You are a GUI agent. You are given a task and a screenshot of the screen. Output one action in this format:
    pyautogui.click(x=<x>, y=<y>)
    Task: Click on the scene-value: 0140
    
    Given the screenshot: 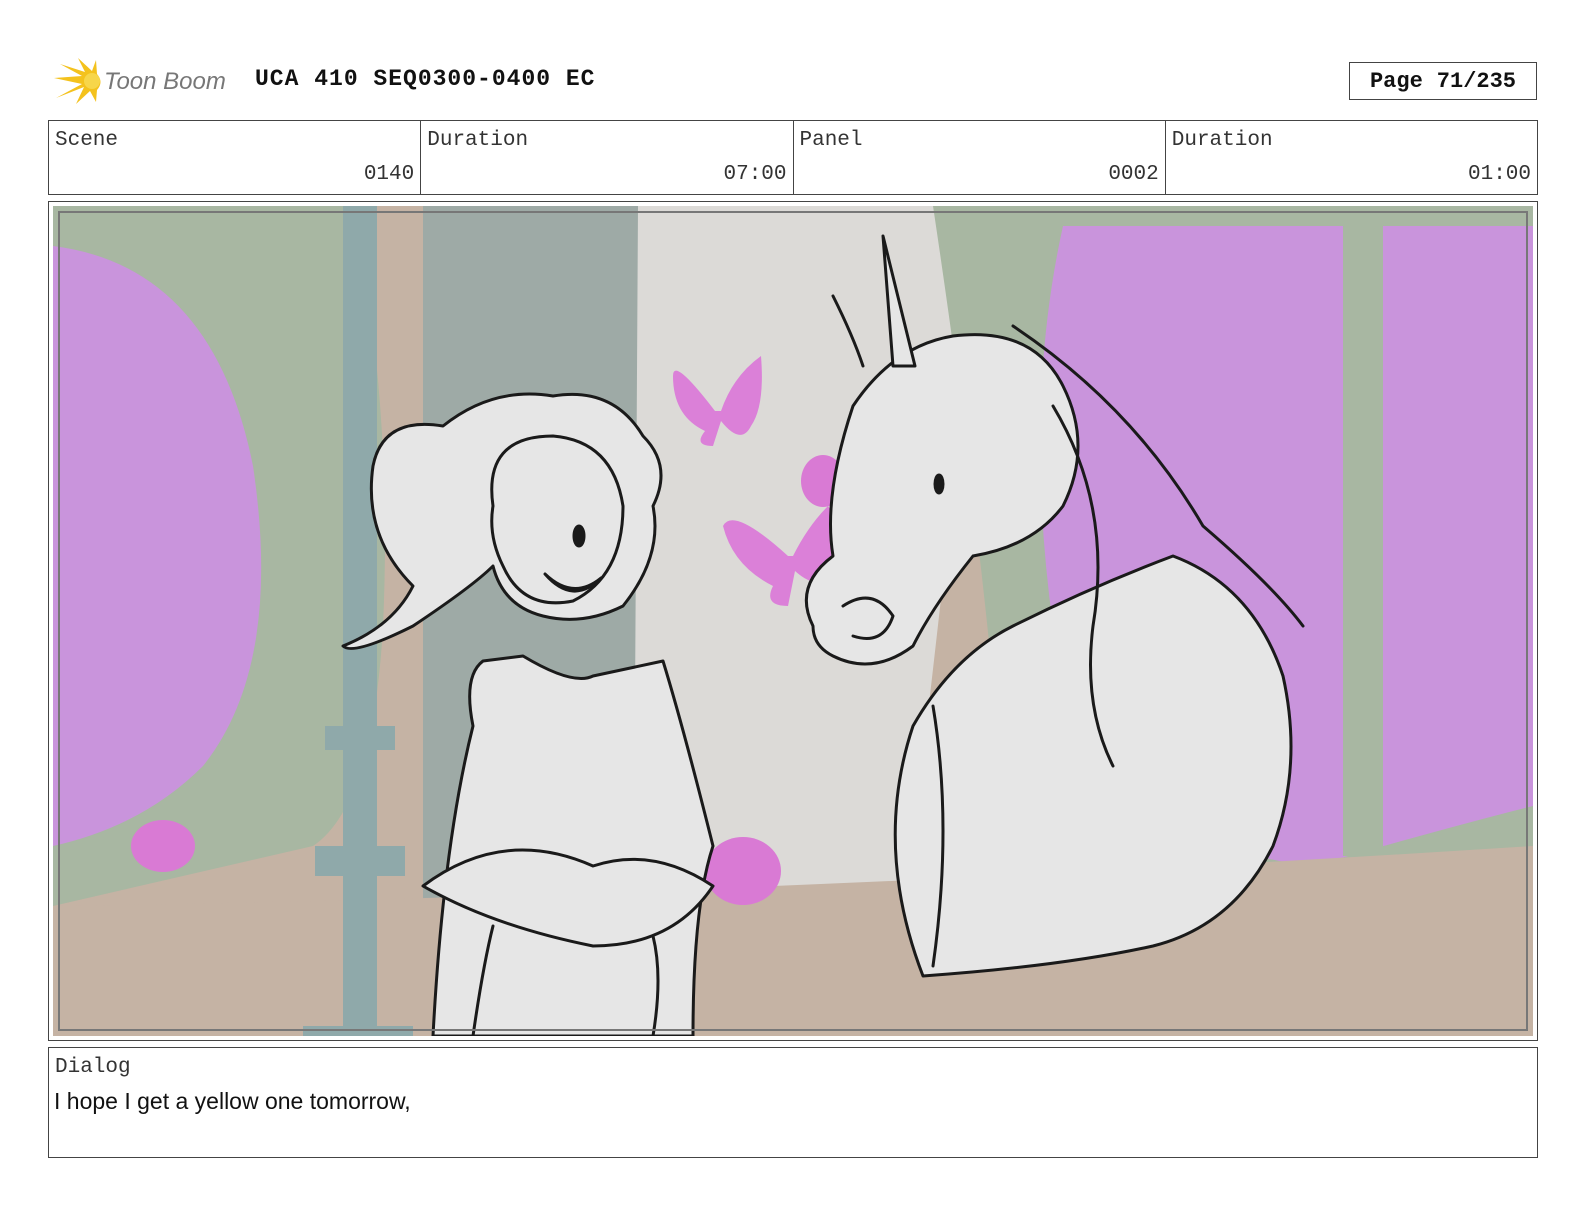 What is the action you would take?
    pyautogui.click(x=389, y=174)
    